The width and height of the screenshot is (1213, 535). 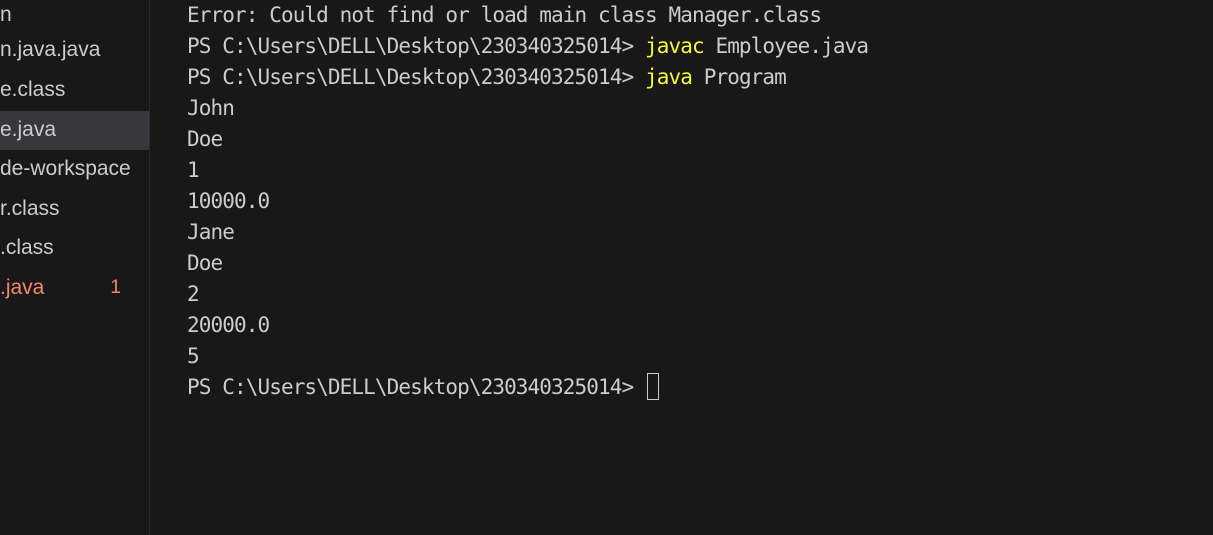 I want to click on explorer-file-item: r.class, so click(x=74, y=210).